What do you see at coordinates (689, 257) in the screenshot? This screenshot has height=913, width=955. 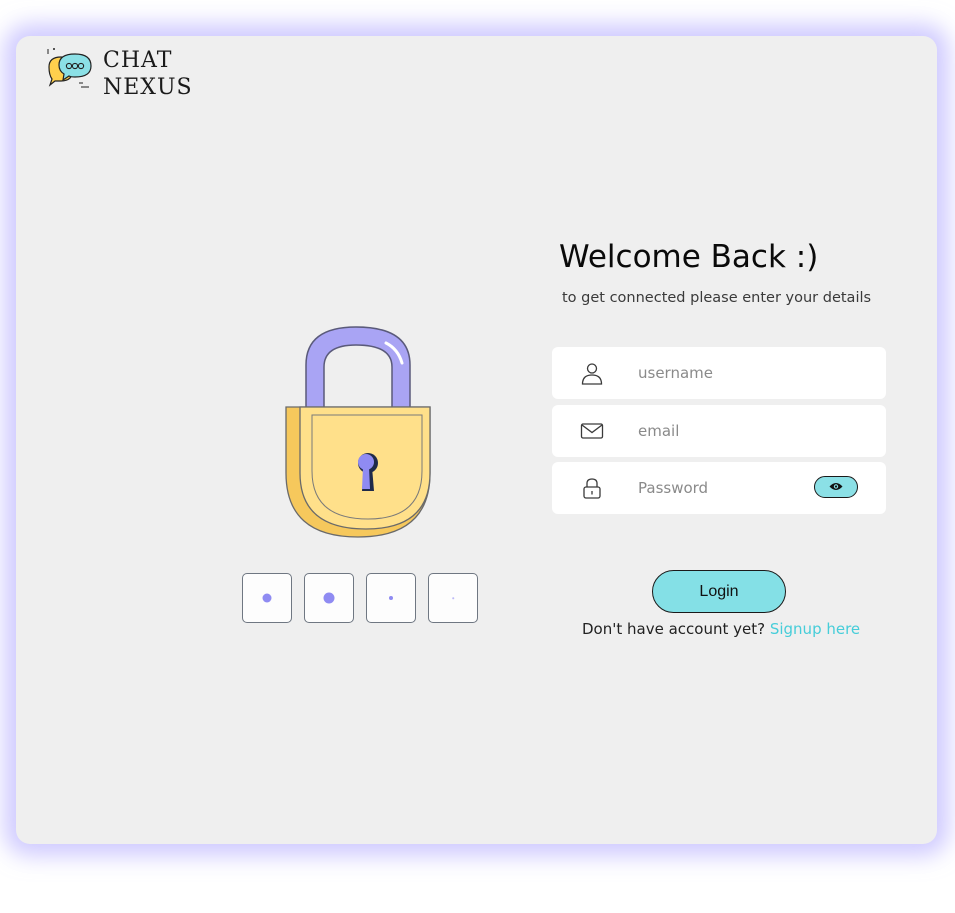 I see `page-title: Welcome Back :)` at bounding box center [689, 257].